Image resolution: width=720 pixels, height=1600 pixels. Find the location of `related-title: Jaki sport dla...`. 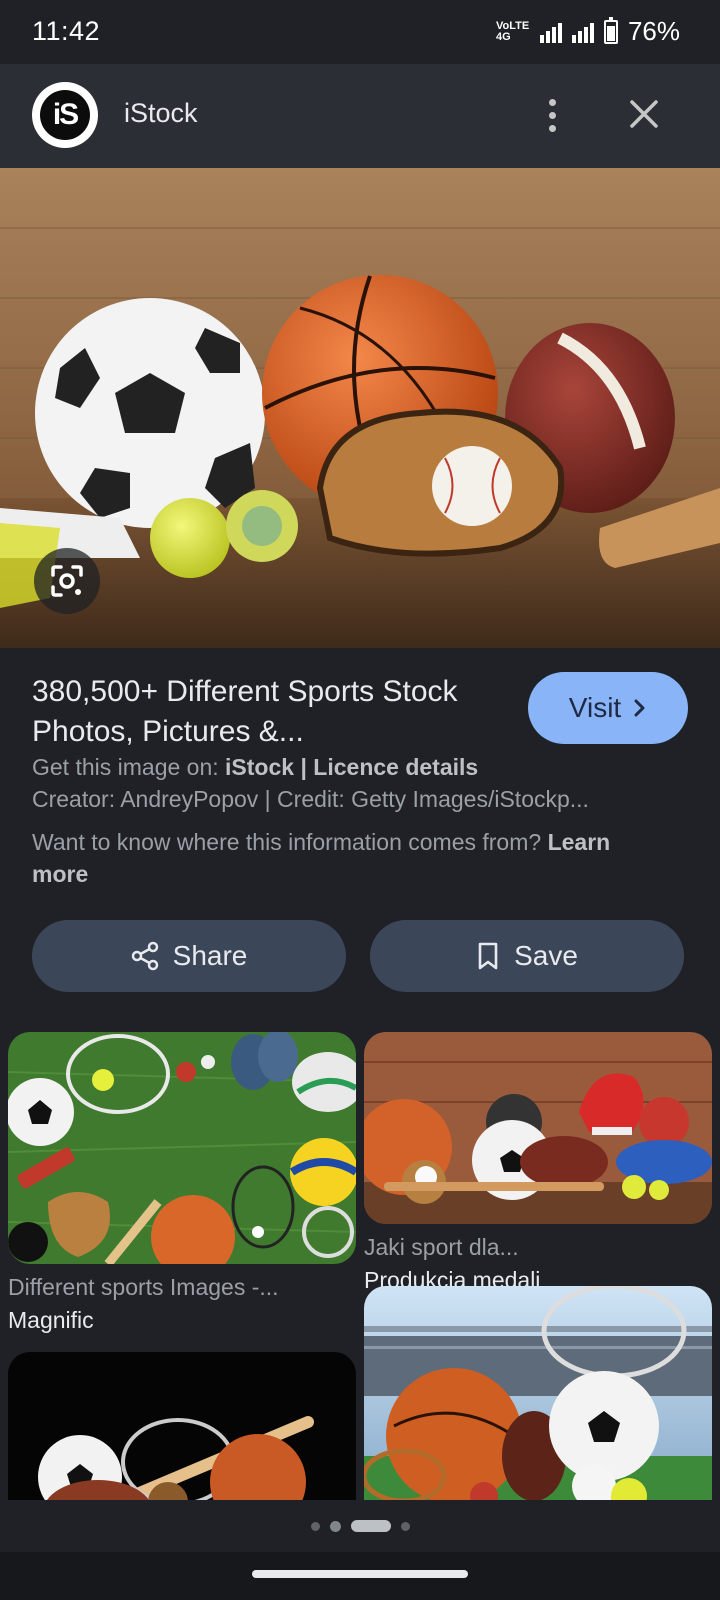

related-title: Jaki sport dla... is located at coordinates (441, 1247).